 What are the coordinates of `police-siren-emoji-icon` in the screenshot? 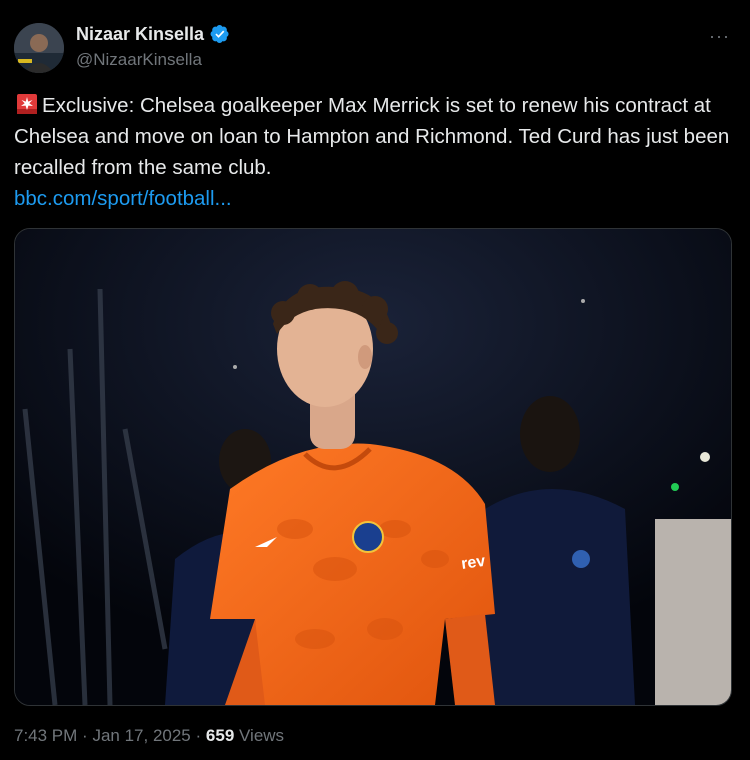 It's located at (27, 104).